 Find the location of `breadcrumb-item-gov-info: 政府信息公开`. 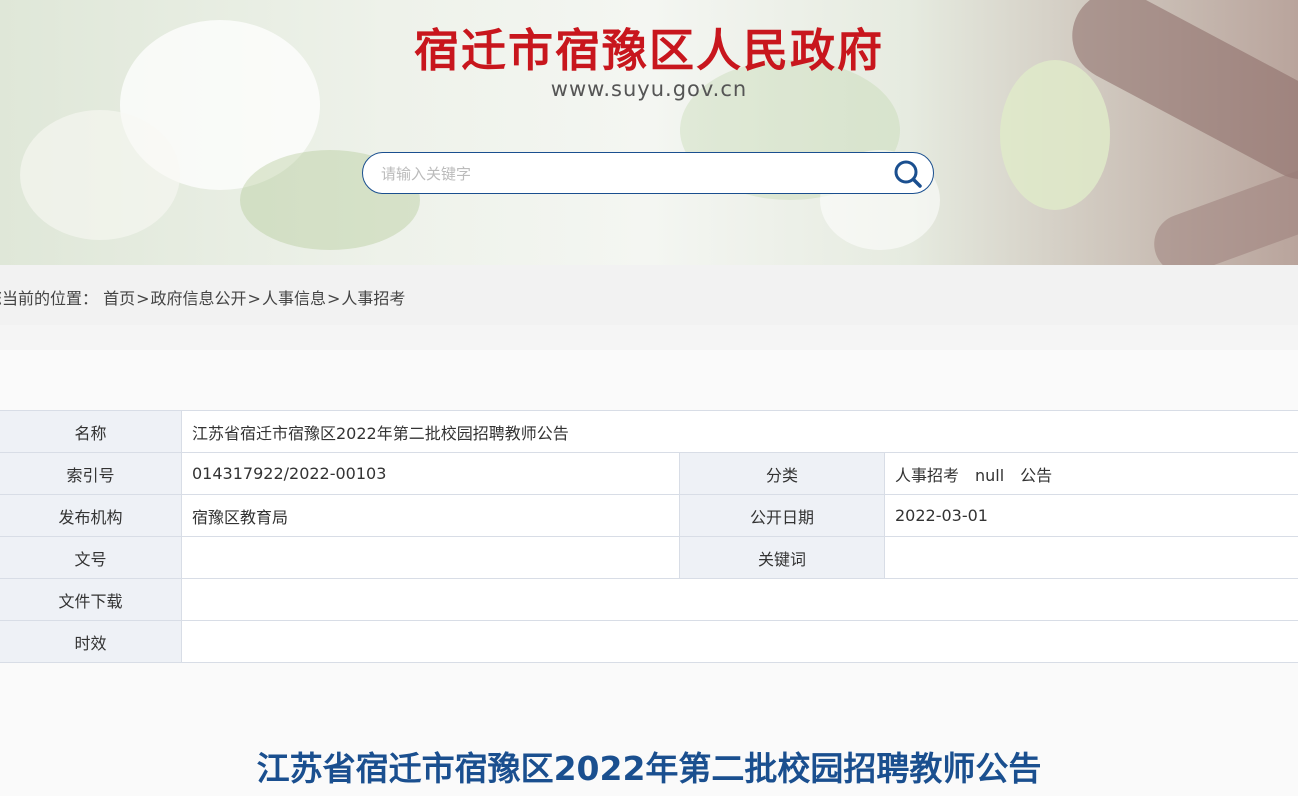

breadcrumb-item-gov-info: 政府信息公开 is located at coordinates (199, 298).